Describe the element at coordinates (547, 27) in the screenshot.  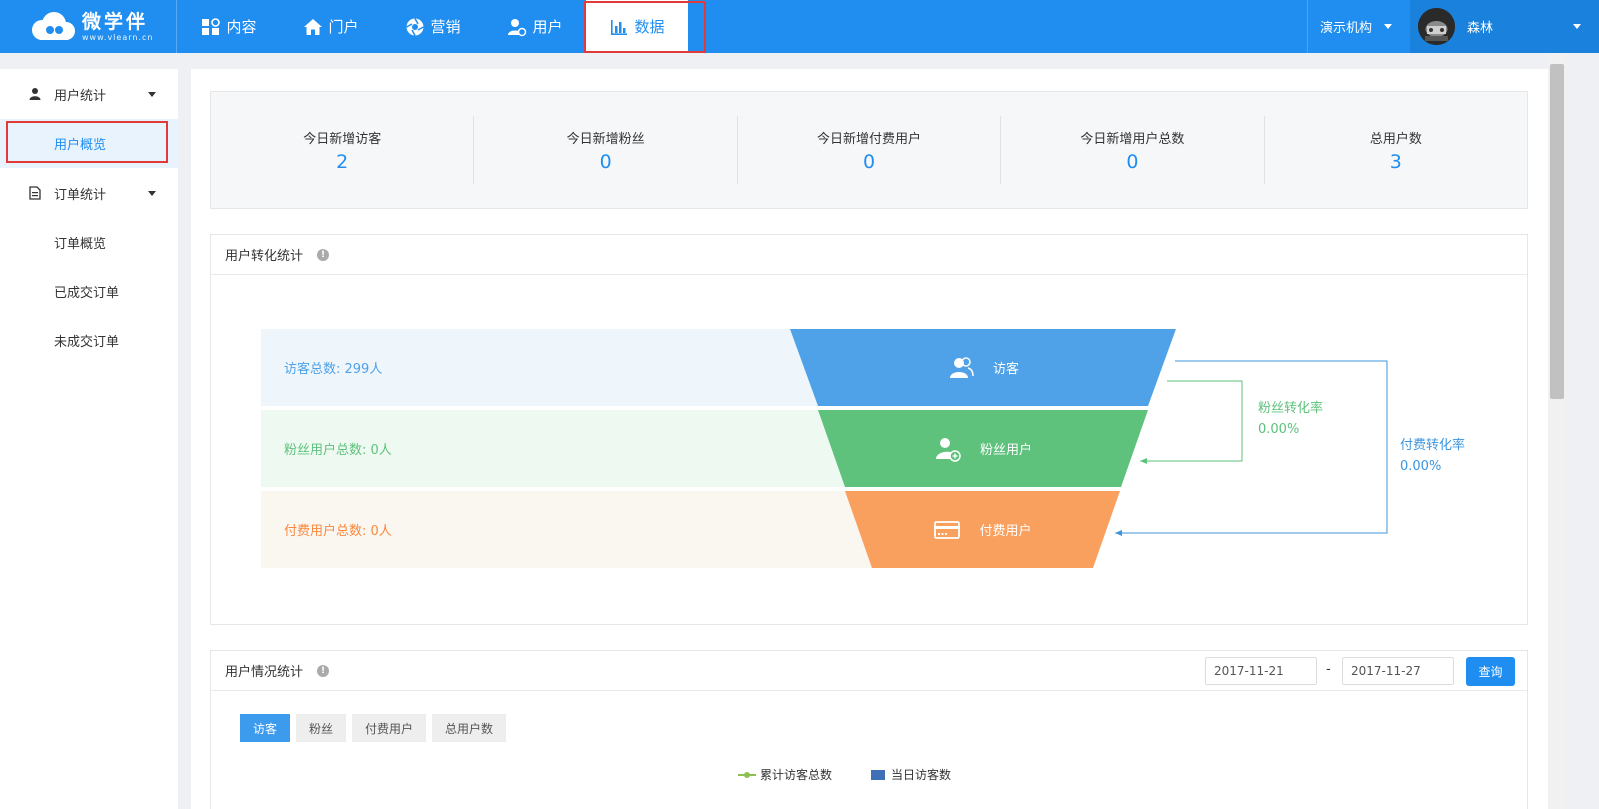
I see `nav-item-label: 用户` at that location.